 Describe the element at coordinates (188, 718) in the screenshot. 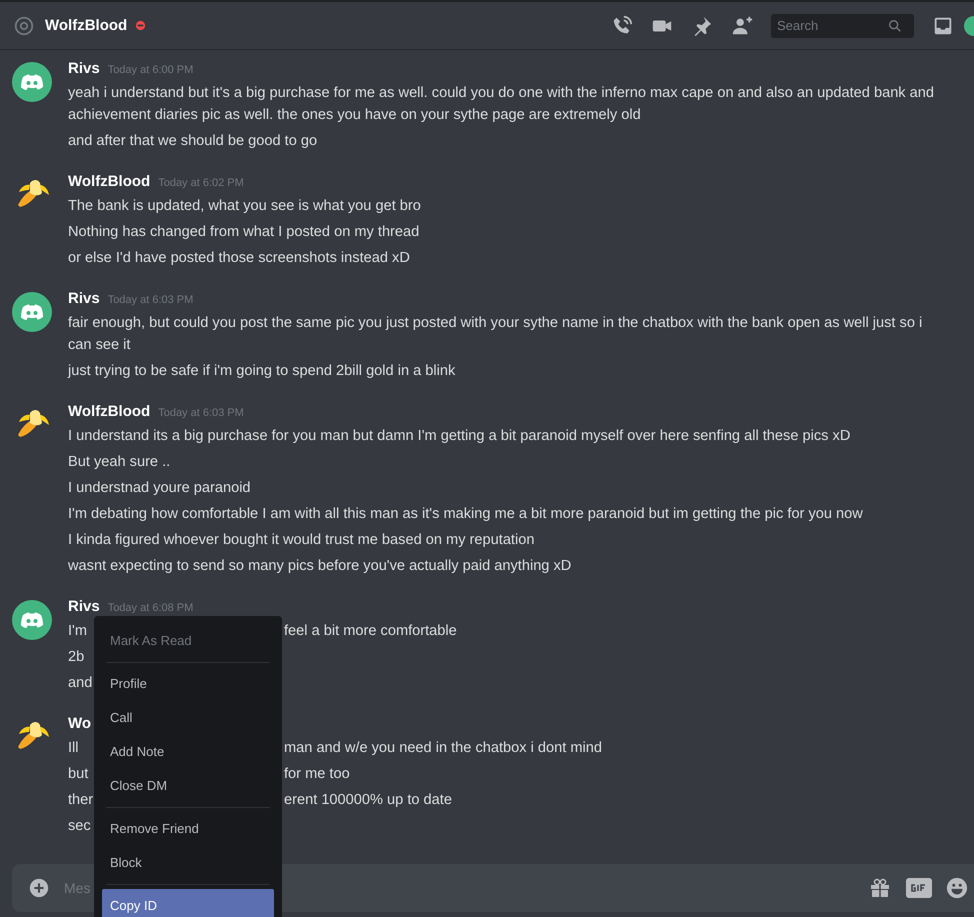

I see `menu-item: Call` at that location.